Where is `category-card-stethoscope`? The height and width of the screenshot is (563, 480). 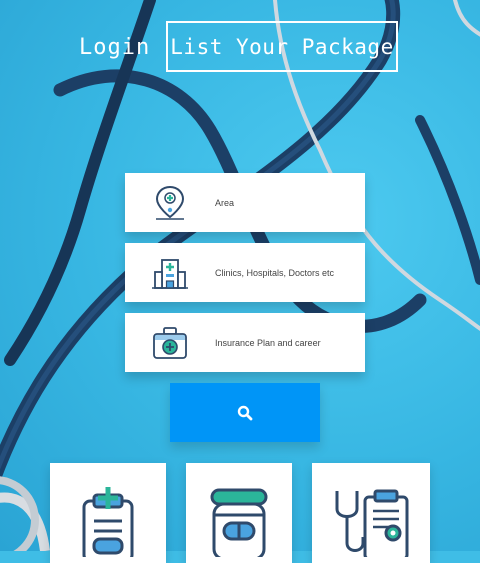 category-card-stethoscope is located at coordinates (371, 513).